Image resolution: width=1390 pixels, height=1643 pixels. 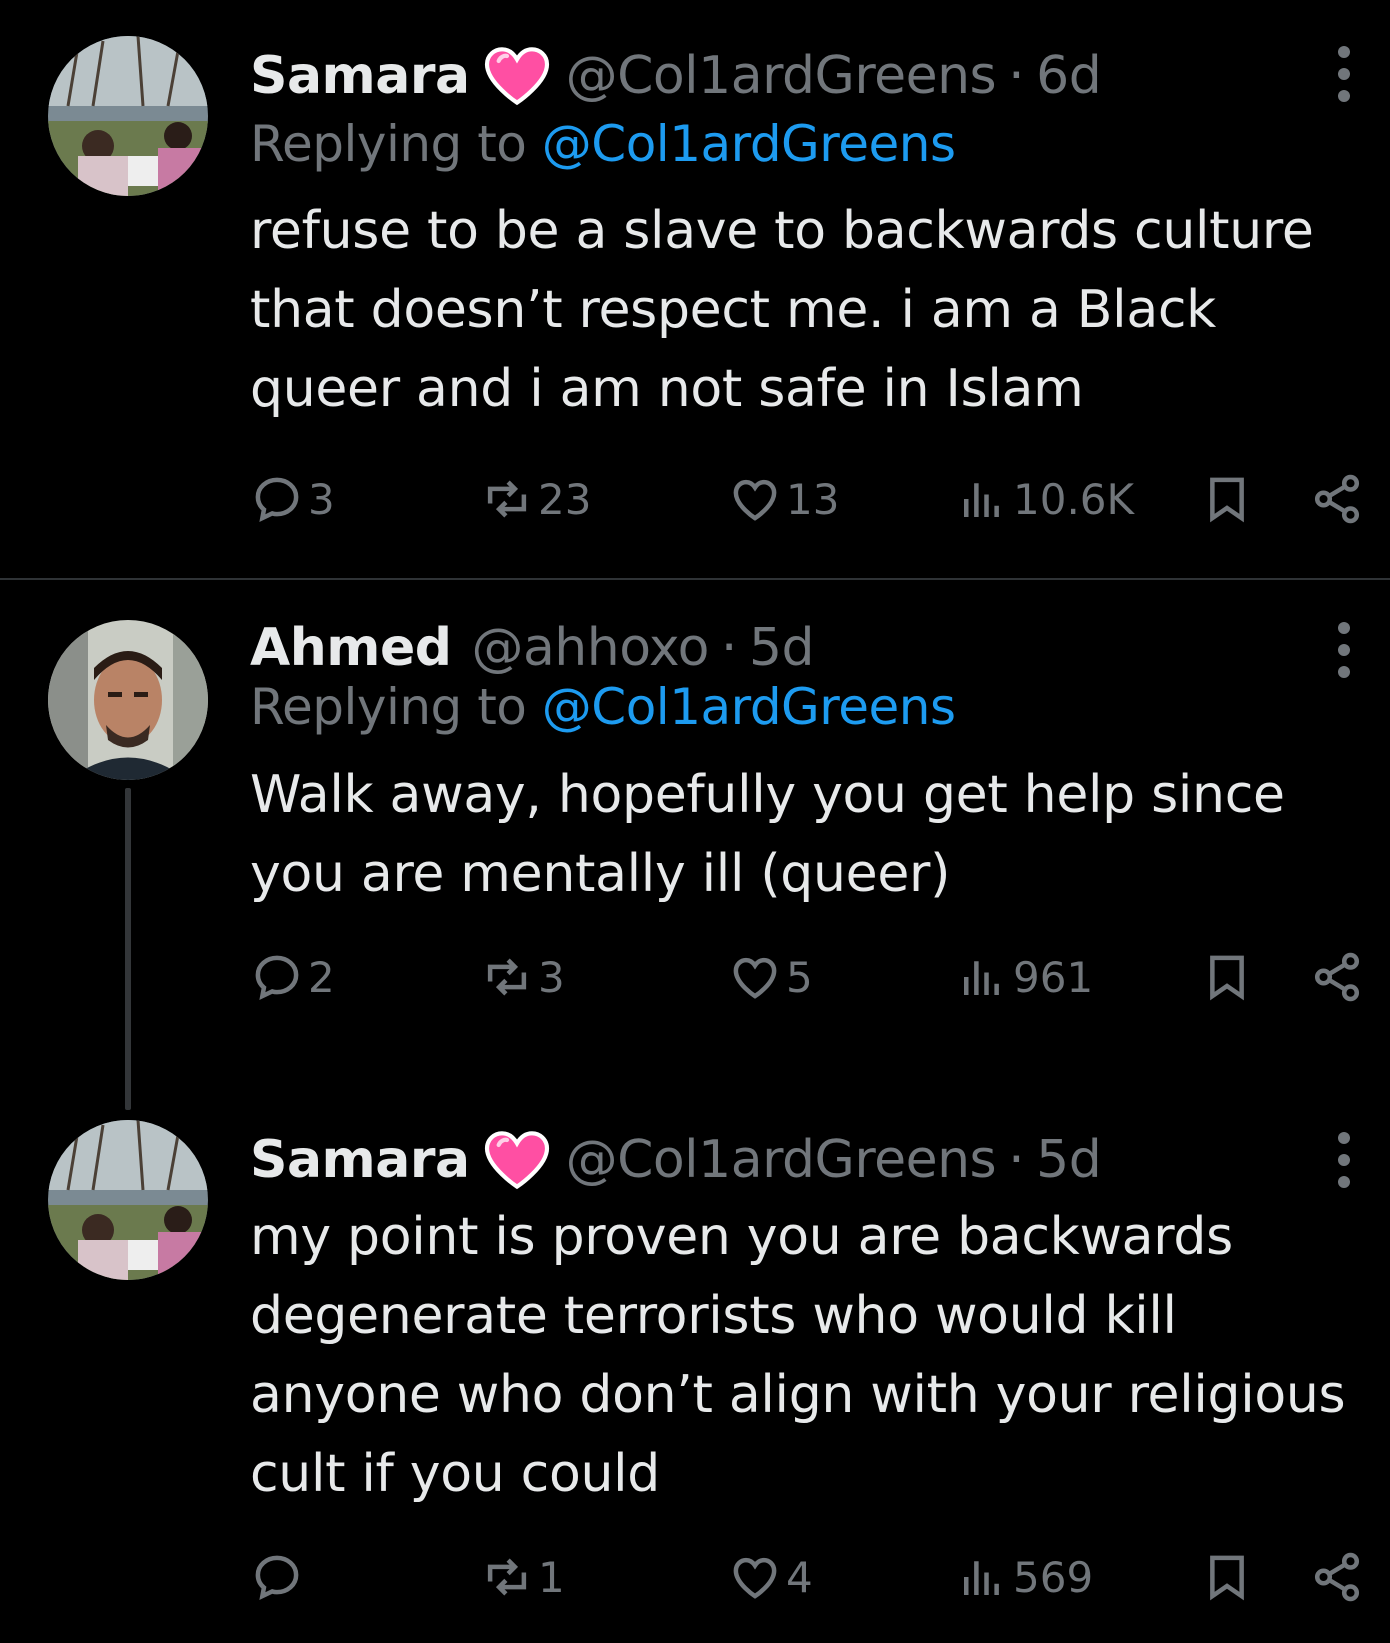 I want to click on display-name: Ahmed, so click(x=351, y=648).